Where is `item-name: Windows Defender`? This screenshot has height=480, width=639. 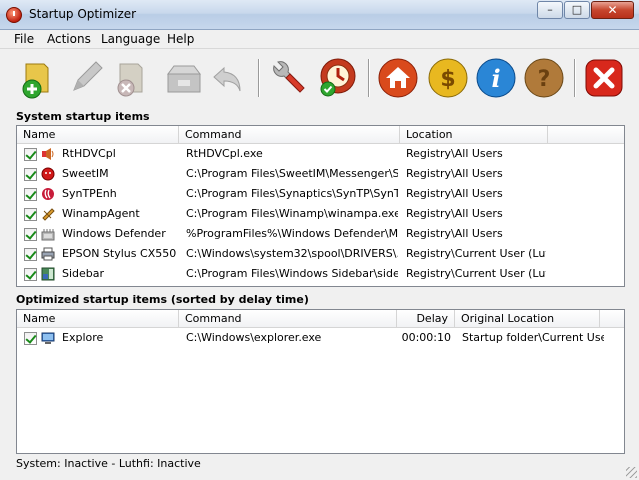
item-name: Windows Defender is located at coordinates (114, 233).